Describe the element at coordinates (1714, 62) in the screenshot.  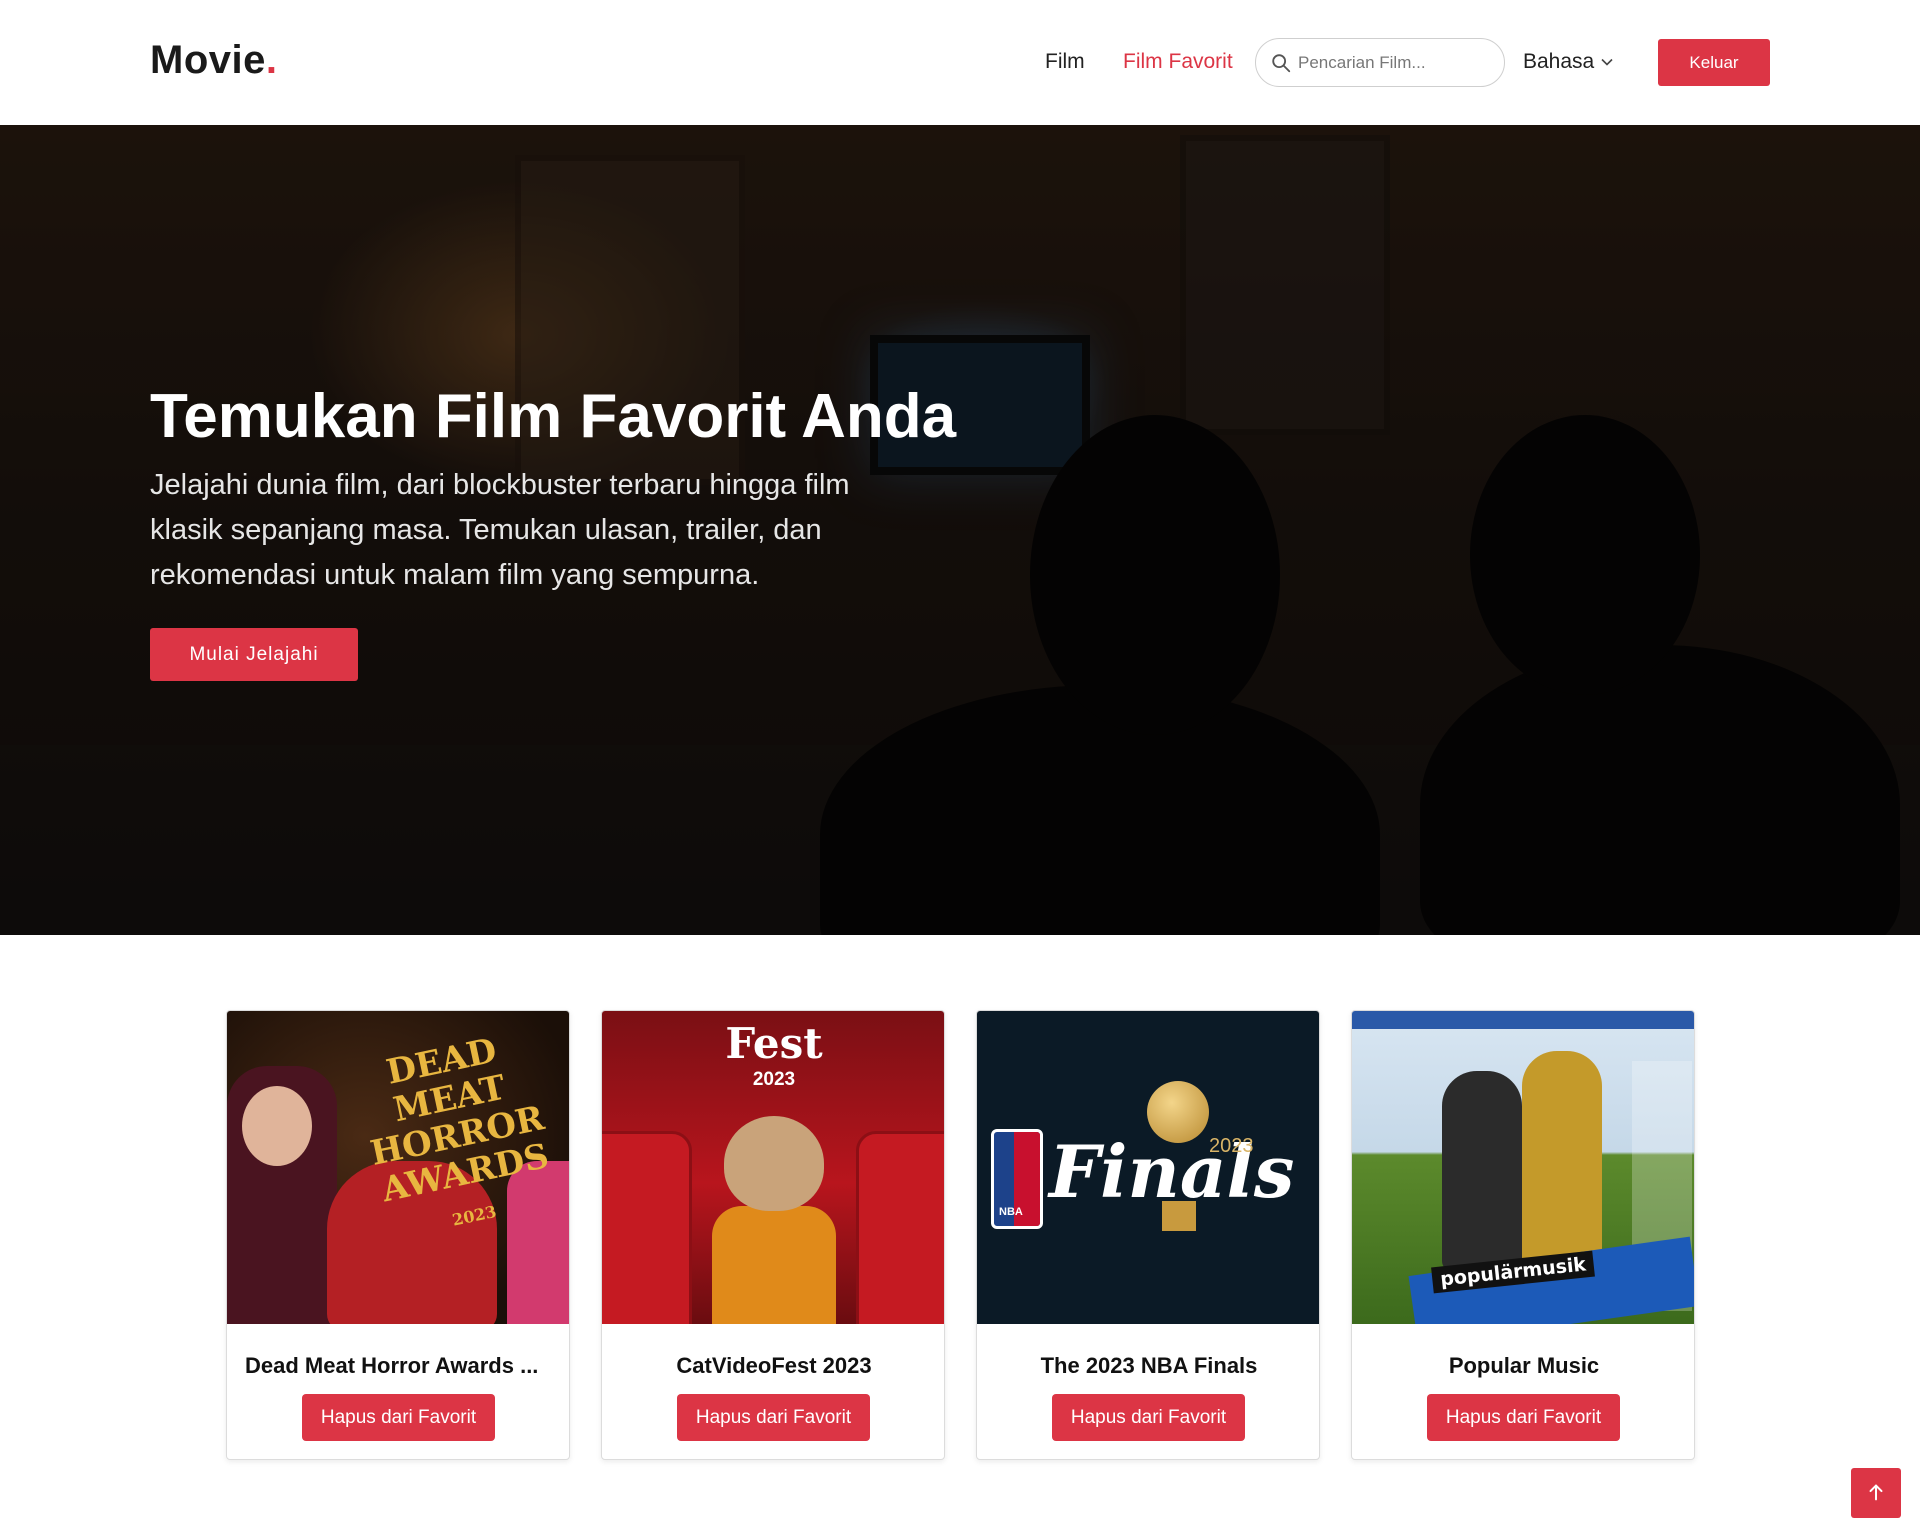
I see `logout-button: Keluar` at that location.